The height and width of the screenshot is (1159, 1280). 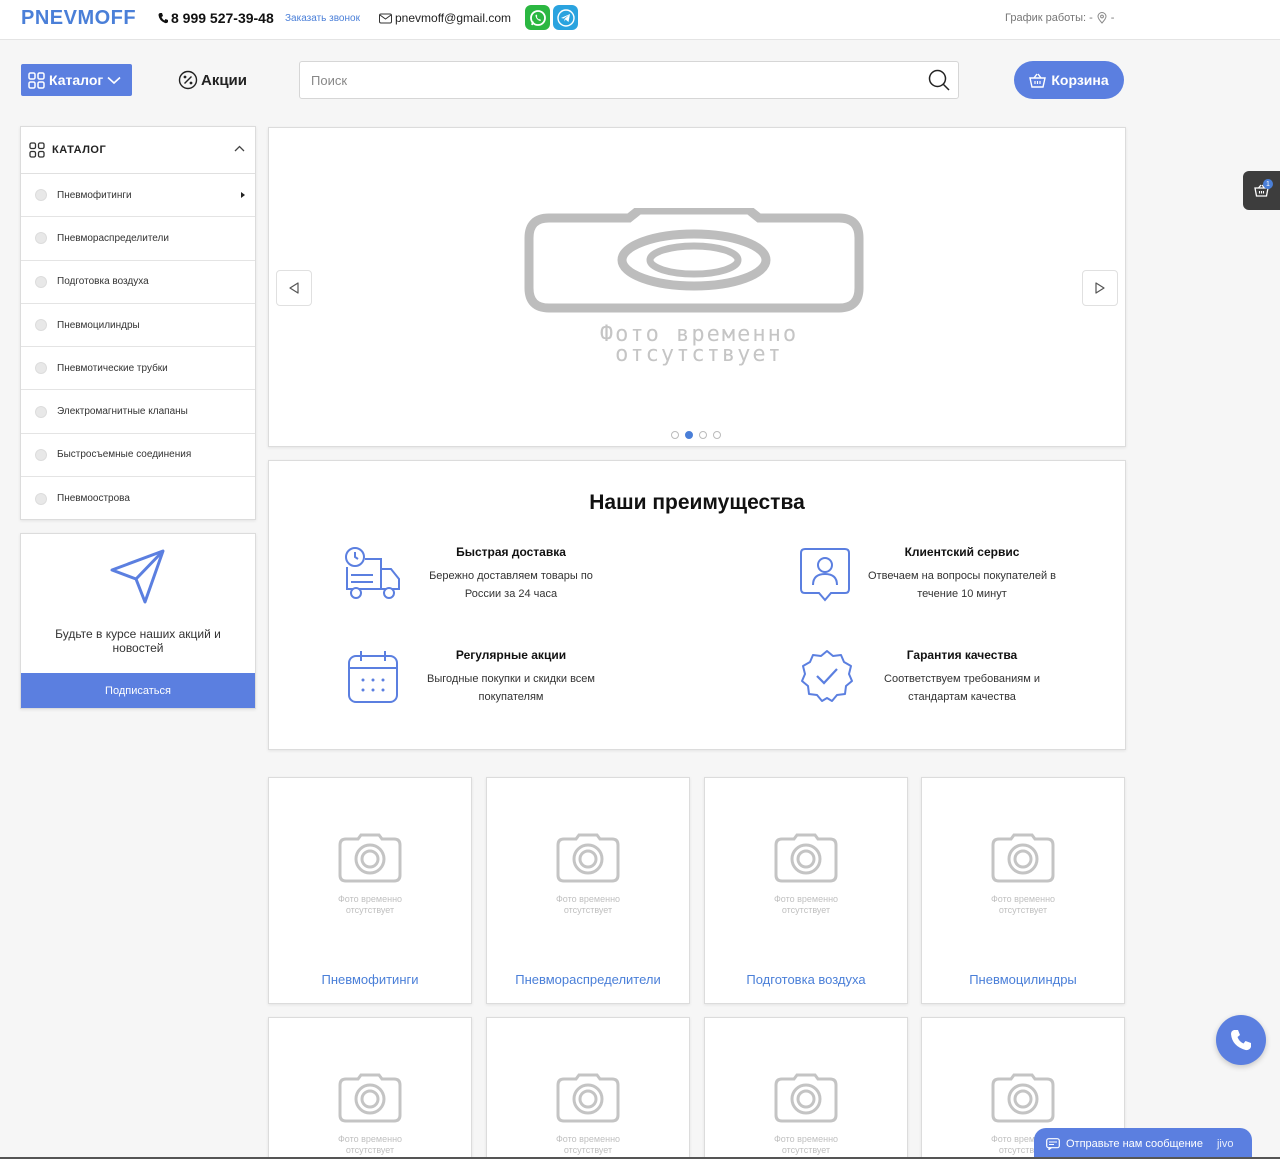 I want to click on whatsapp-icon, so click(x=537, y=17).